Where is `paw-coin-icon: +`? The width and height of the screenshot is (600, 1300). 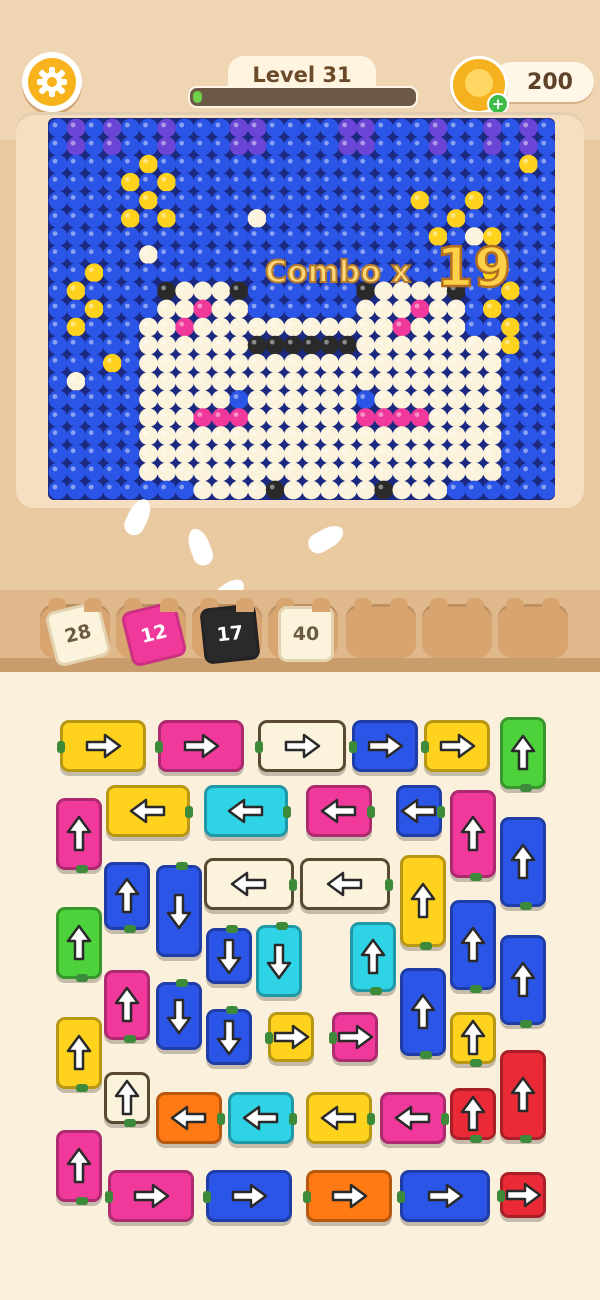
paw-coin-icon: + is located at coordinates (479, 85).